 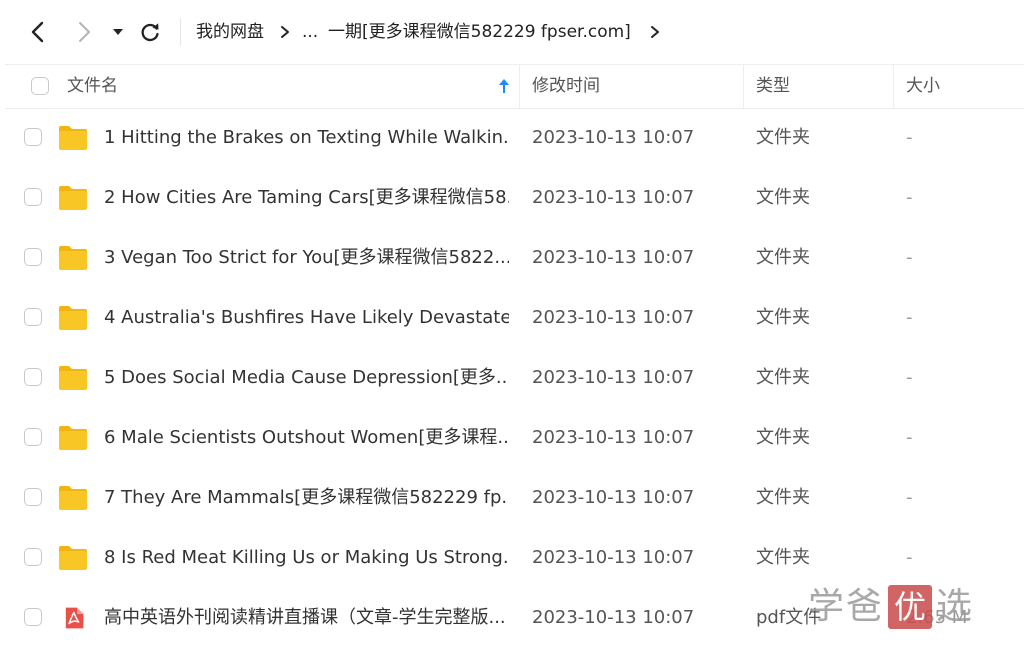 What do you see at coordinates (937, 617) in the screenshot?
I see `file-size: 2.65 M` at bounding box center [937, 617].